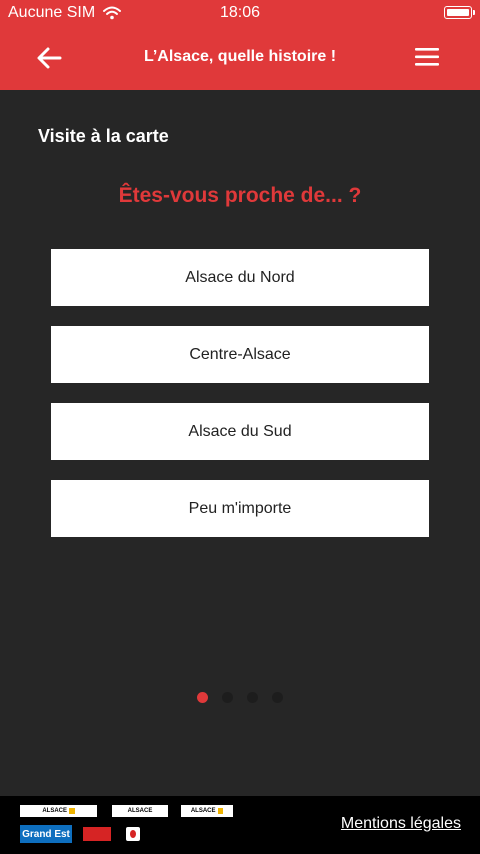 Image resolution: width=480 pixels, height=854 pixels. What do you see at coordinates (103, 136) in the screenshot?
I see `section-title: Visite à la carte` at bounding box center [103, 136].